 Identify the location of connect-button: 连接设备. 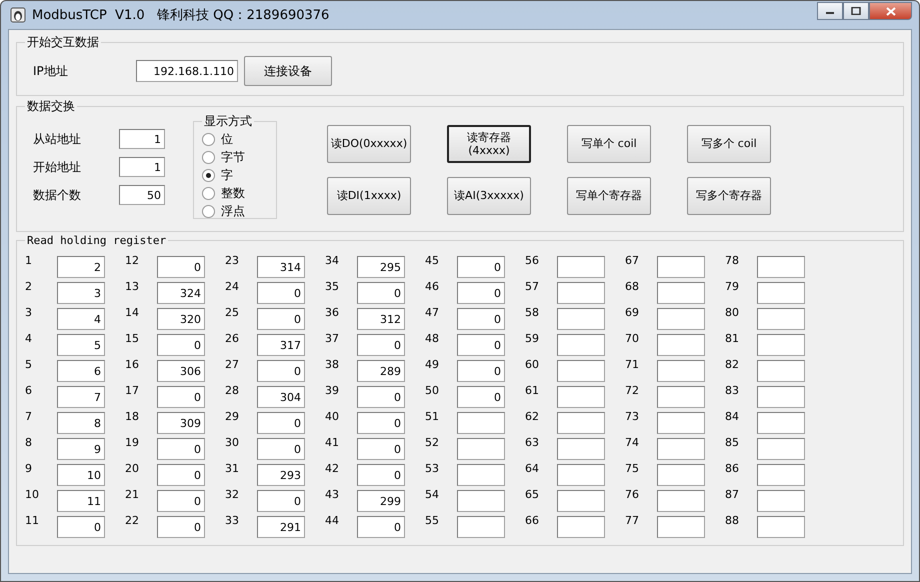
(288, 71).